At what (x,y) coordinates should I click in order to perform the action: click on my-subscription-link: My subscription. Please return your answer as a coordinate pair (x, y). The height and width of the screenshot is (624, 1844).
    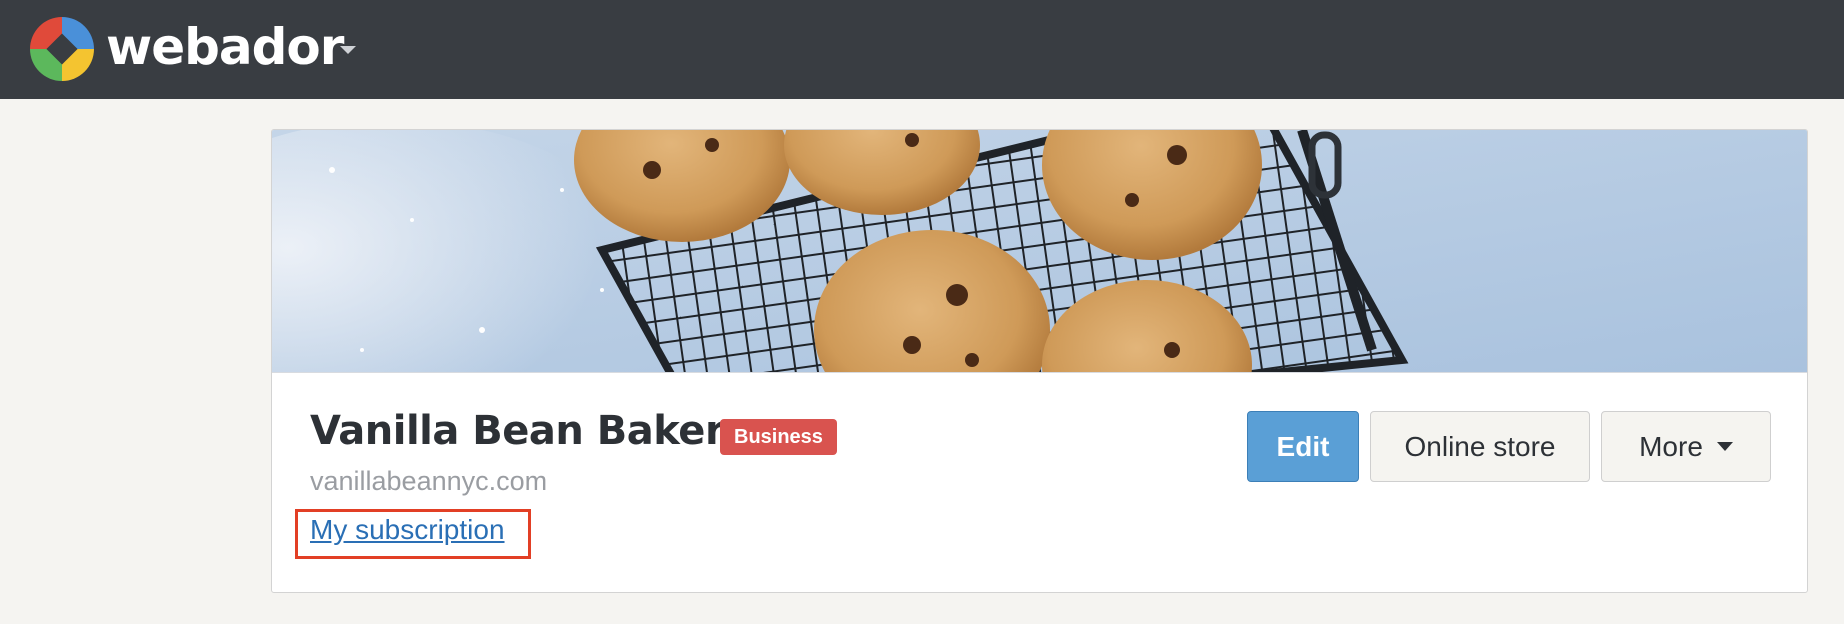
    Looking at the image, I should click on (407, 530).